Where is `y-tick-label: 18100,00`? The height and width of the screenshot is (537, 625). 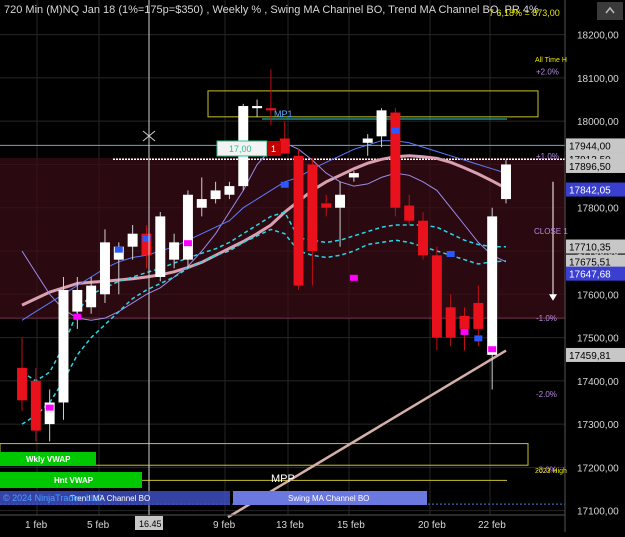
y-tick-label: 18100,00 is located at coordinates (598, 79).